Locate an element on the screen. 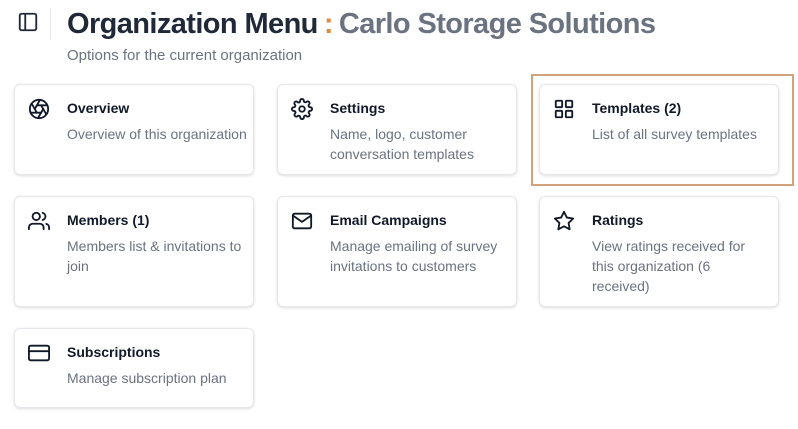 This screenshot has width=798, height=429. sidebar-toggle-icon is located at coordinates (28, 24).